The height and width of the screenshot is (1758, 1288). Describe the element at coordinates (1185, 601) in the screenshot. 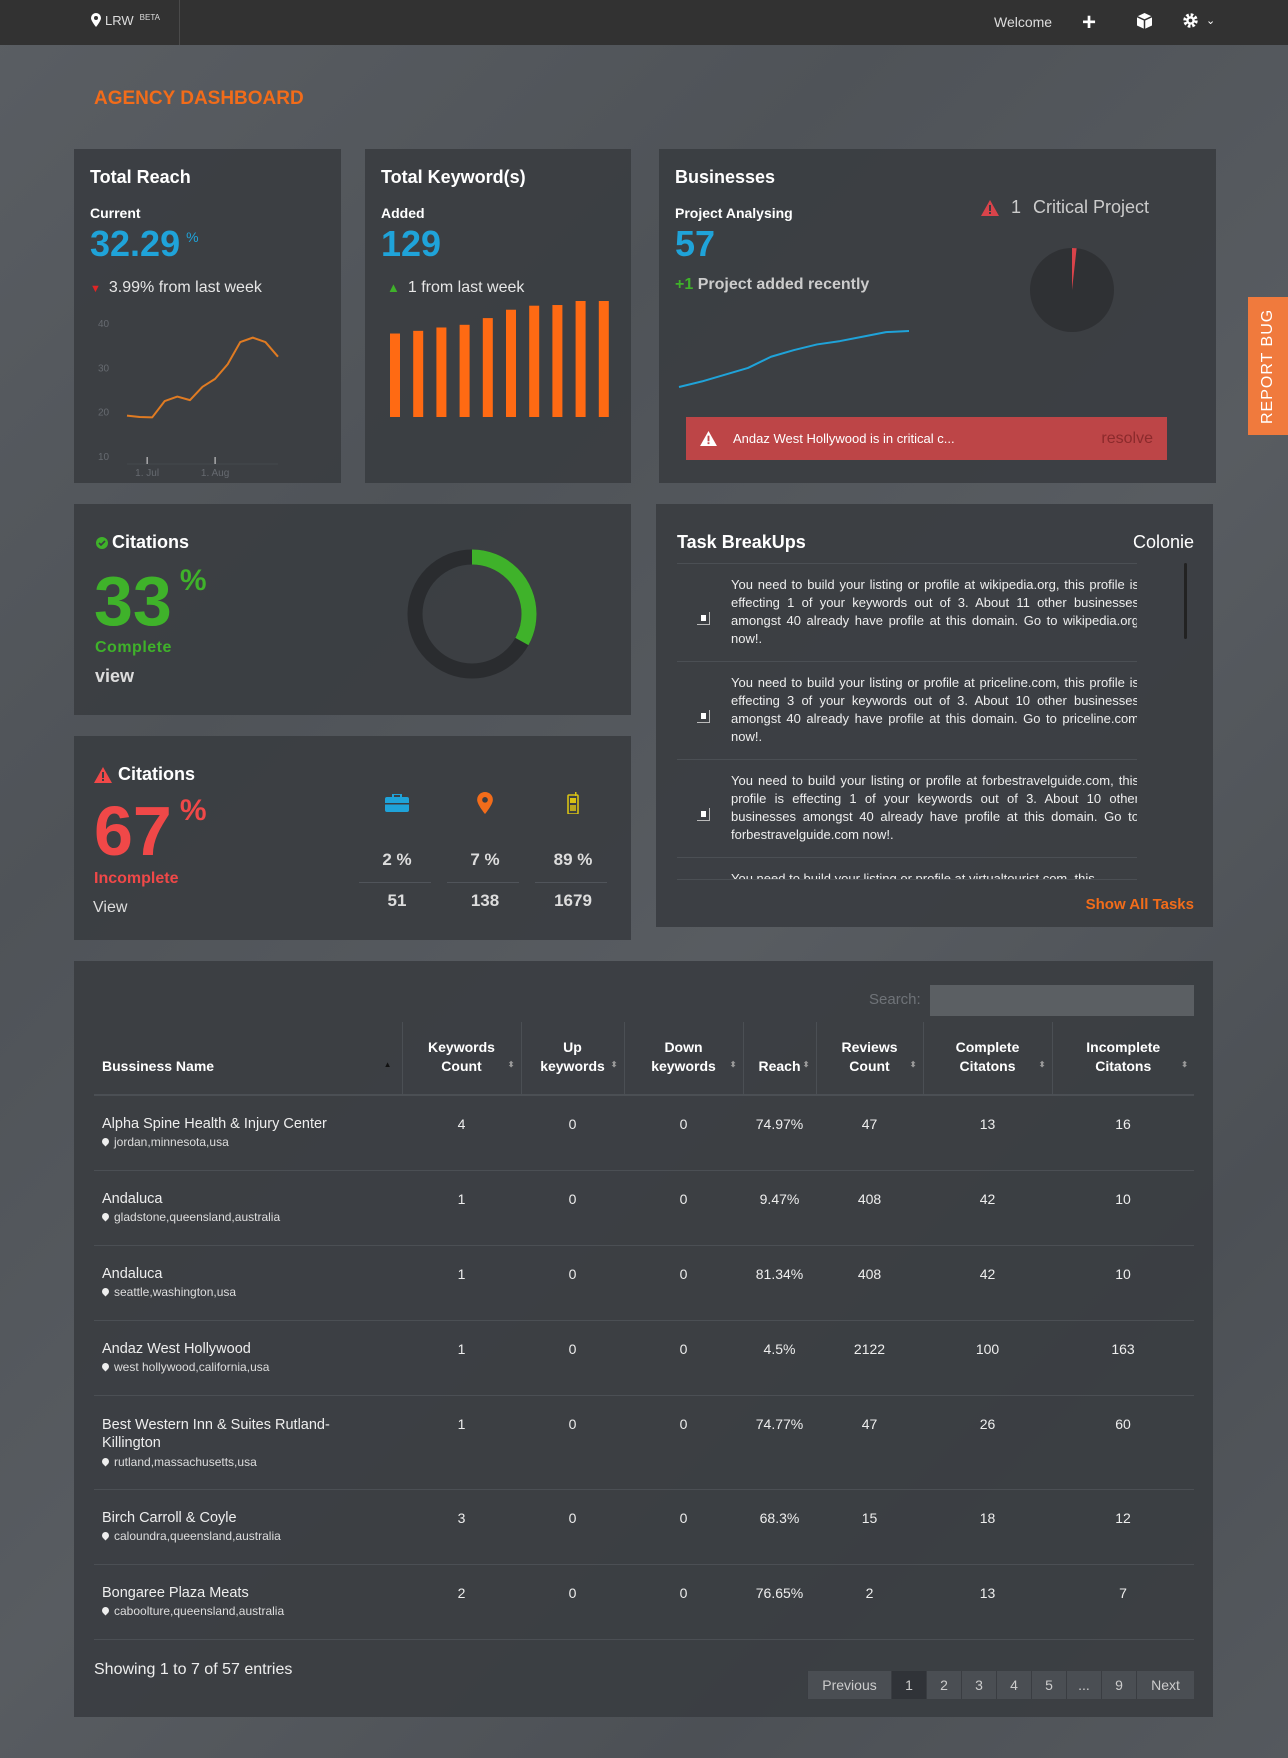

I see `task-list-scrollbar` at that location.